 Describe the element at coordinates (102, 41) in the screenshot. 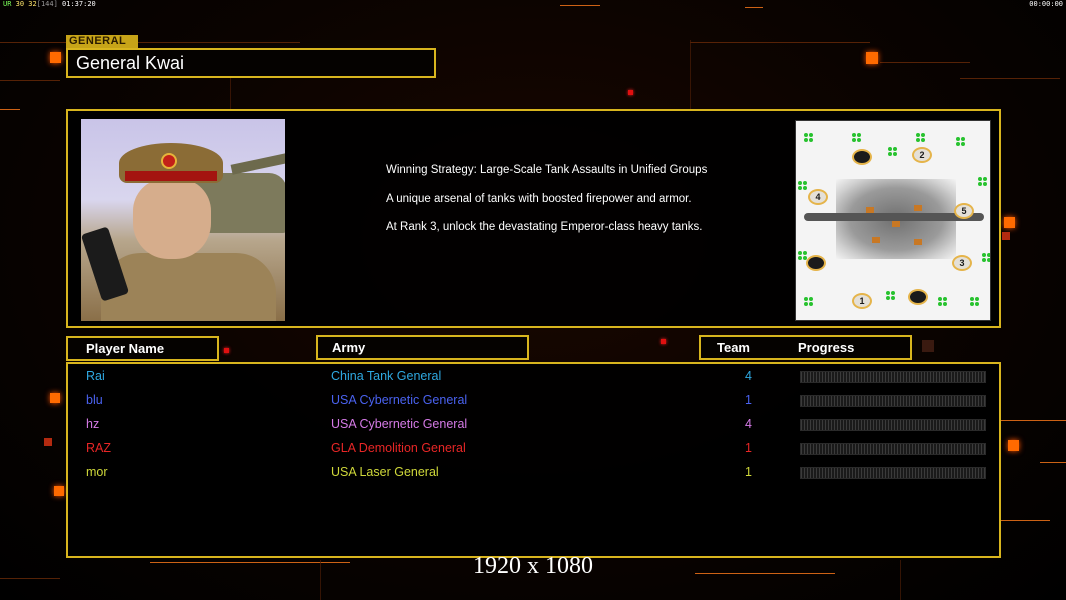

I see `general-label: GENERAL` at that location.